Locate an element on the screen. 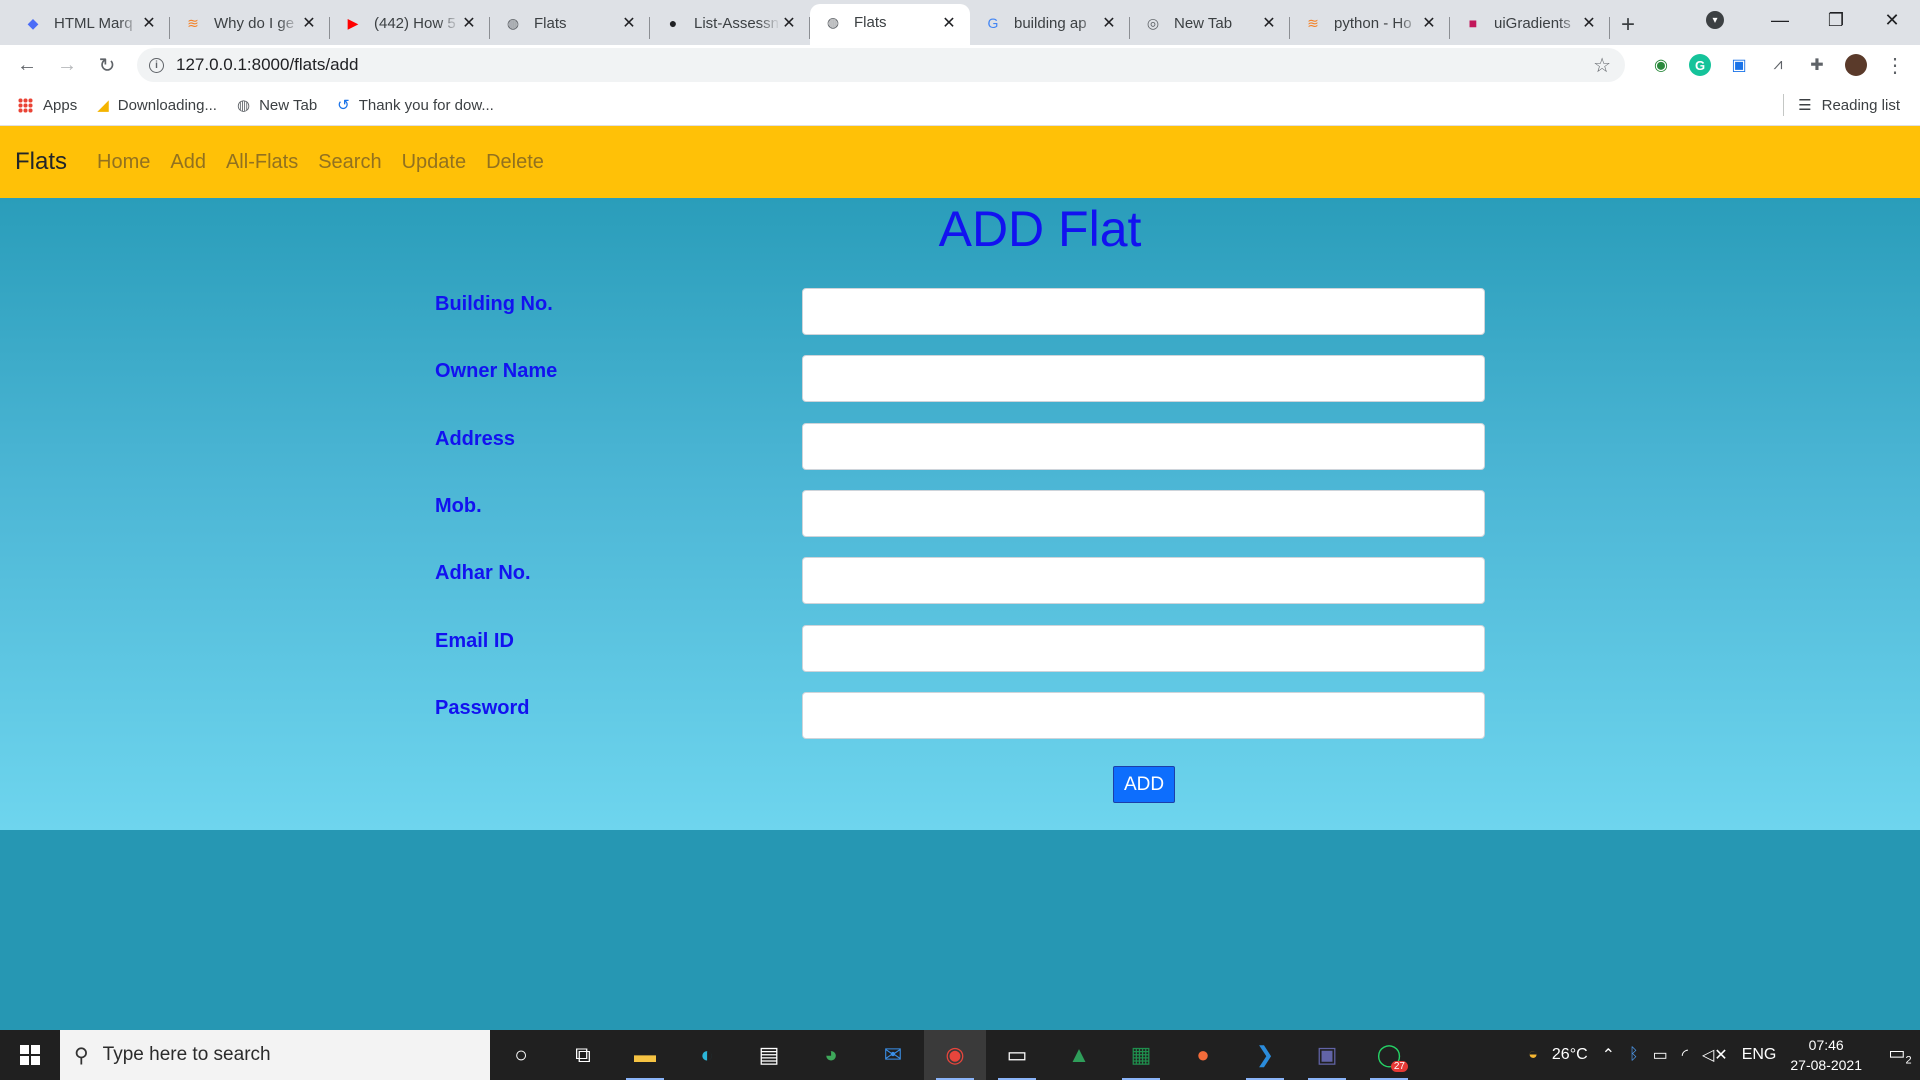  email-input is located at coordinates (1143, 648).